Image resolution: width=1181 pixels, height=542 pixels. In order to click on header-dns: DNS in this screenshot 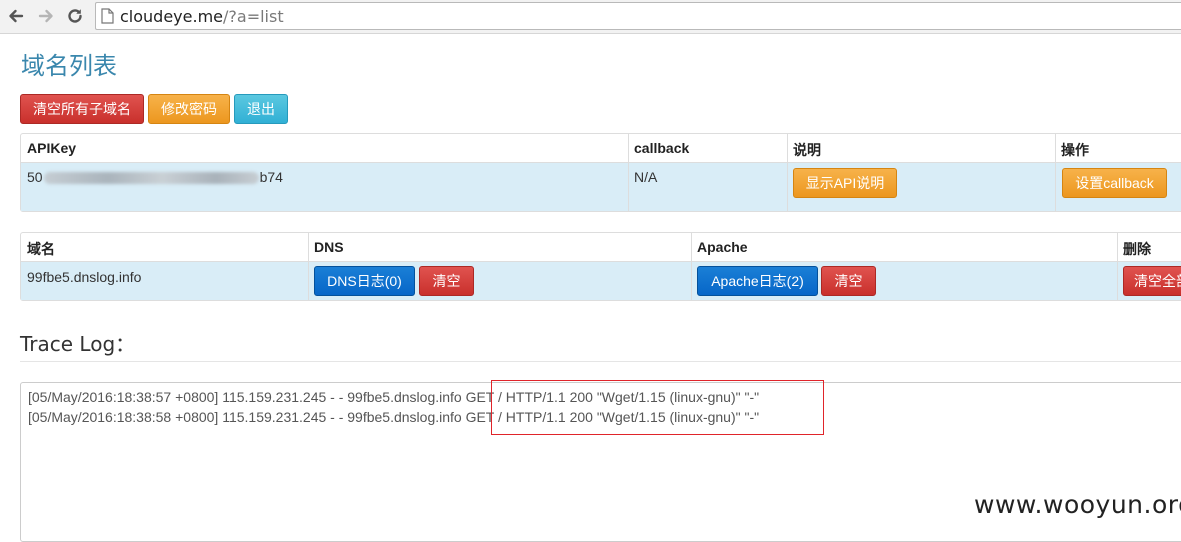, I will do `click(329, 247)`.